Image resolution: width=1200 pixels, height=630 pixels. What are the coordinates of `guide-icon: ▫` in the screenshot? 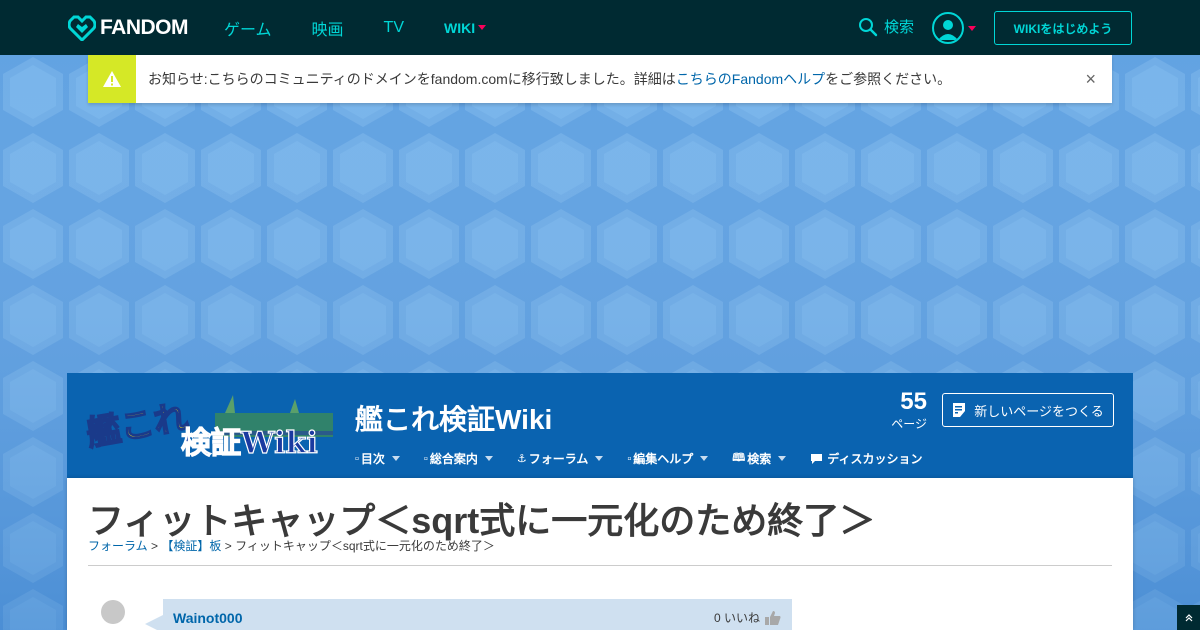 It's located at (425, 458).